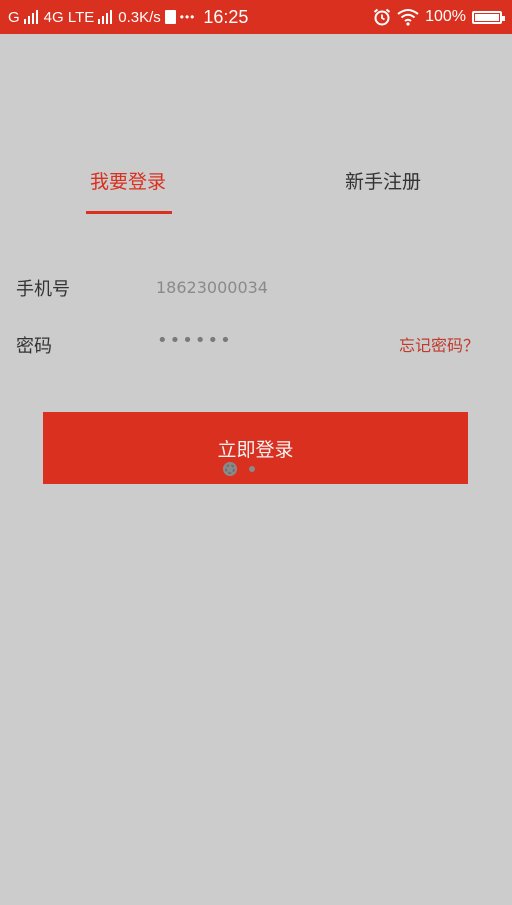 This screenshot has height=905, width=512. I want to click on loading-spinner-icon, so click(230, 469).